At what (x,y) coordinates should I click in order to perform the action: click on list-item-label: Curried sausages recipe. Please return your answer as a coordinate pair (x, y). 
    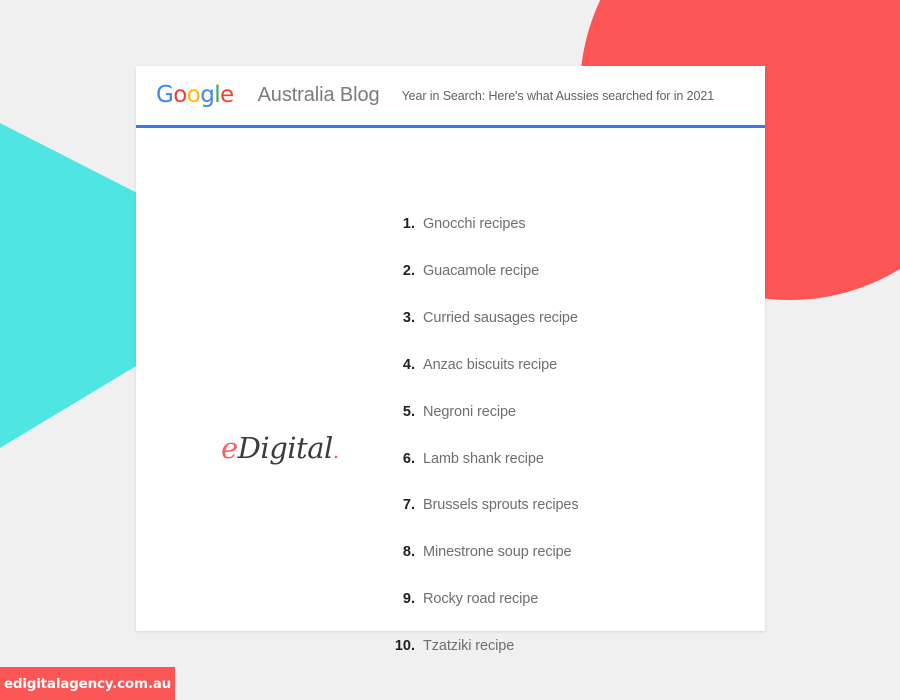
    Looking at the image, I should click on (500, 317).